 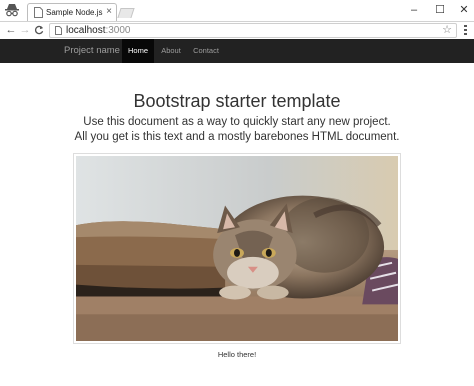 What do you see at coordinates (109, 12) in the screenshot?
I see `tab-close-button: ×` at bounding box center [109, 12].